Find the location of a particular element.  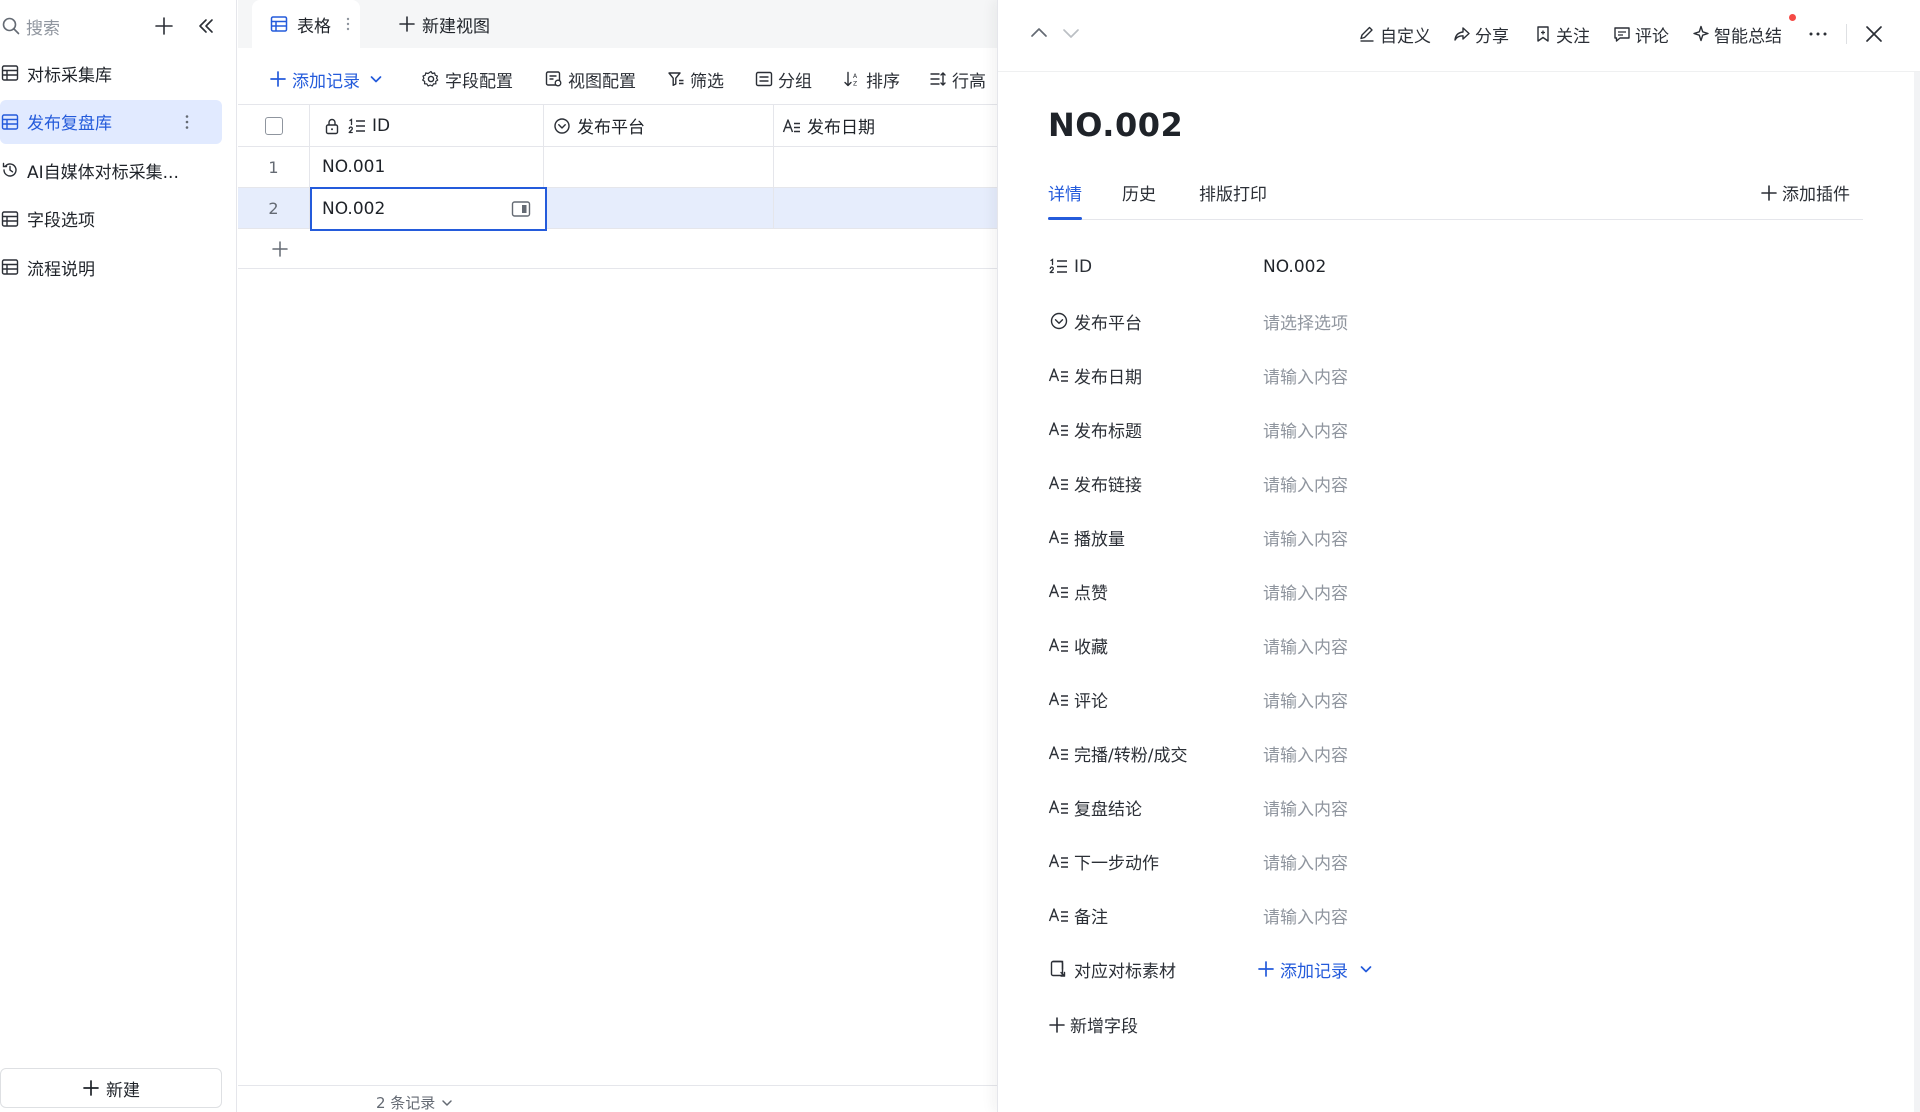

edit-icon is located at coordinates (1367, 34).